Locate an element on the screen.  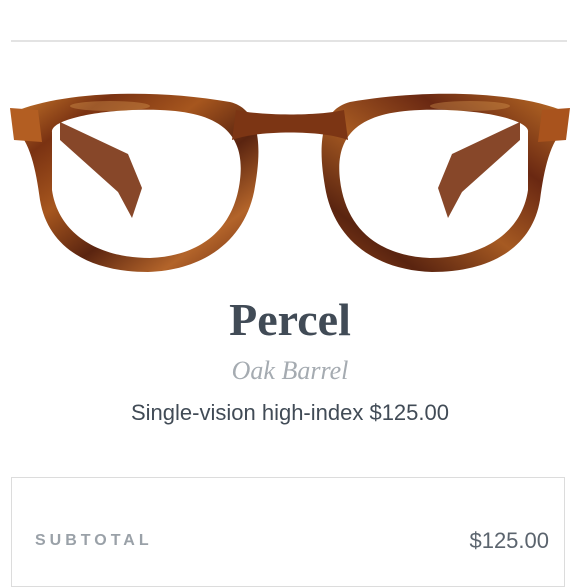
product-color-name: Oak Barrel is located at coordinates (290, 370).